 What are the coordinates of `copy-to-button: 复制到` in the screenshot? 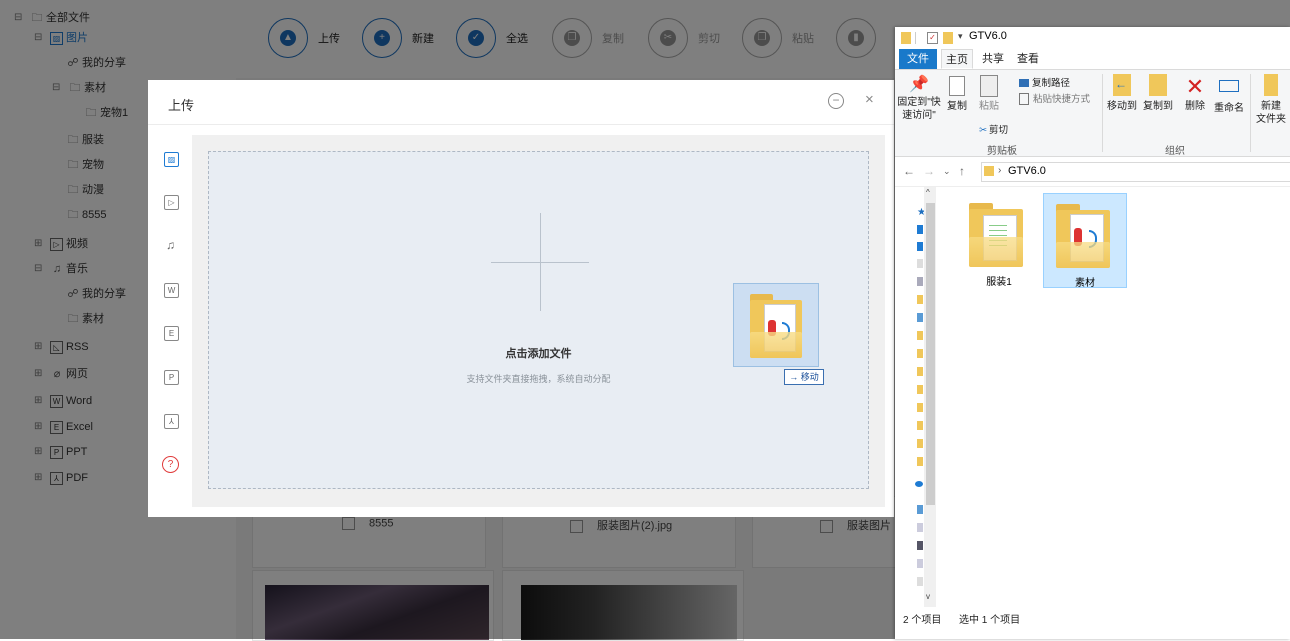 It's located at (1158, 93).